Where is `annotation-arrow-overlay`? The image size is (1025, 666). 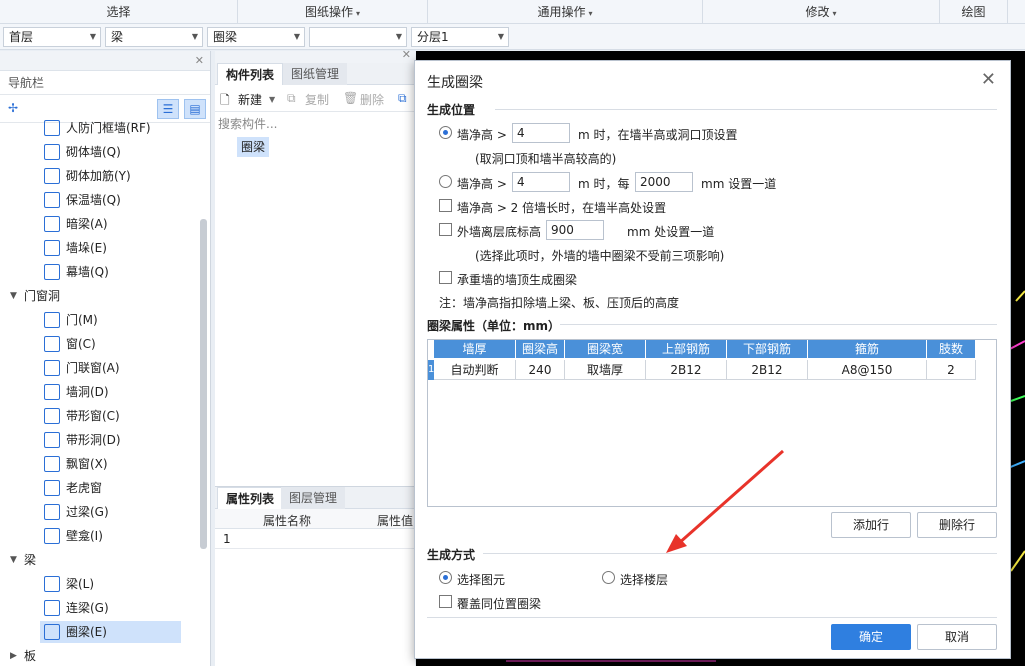 annotation-arrow-overlay is located at coordinates (725, 501).